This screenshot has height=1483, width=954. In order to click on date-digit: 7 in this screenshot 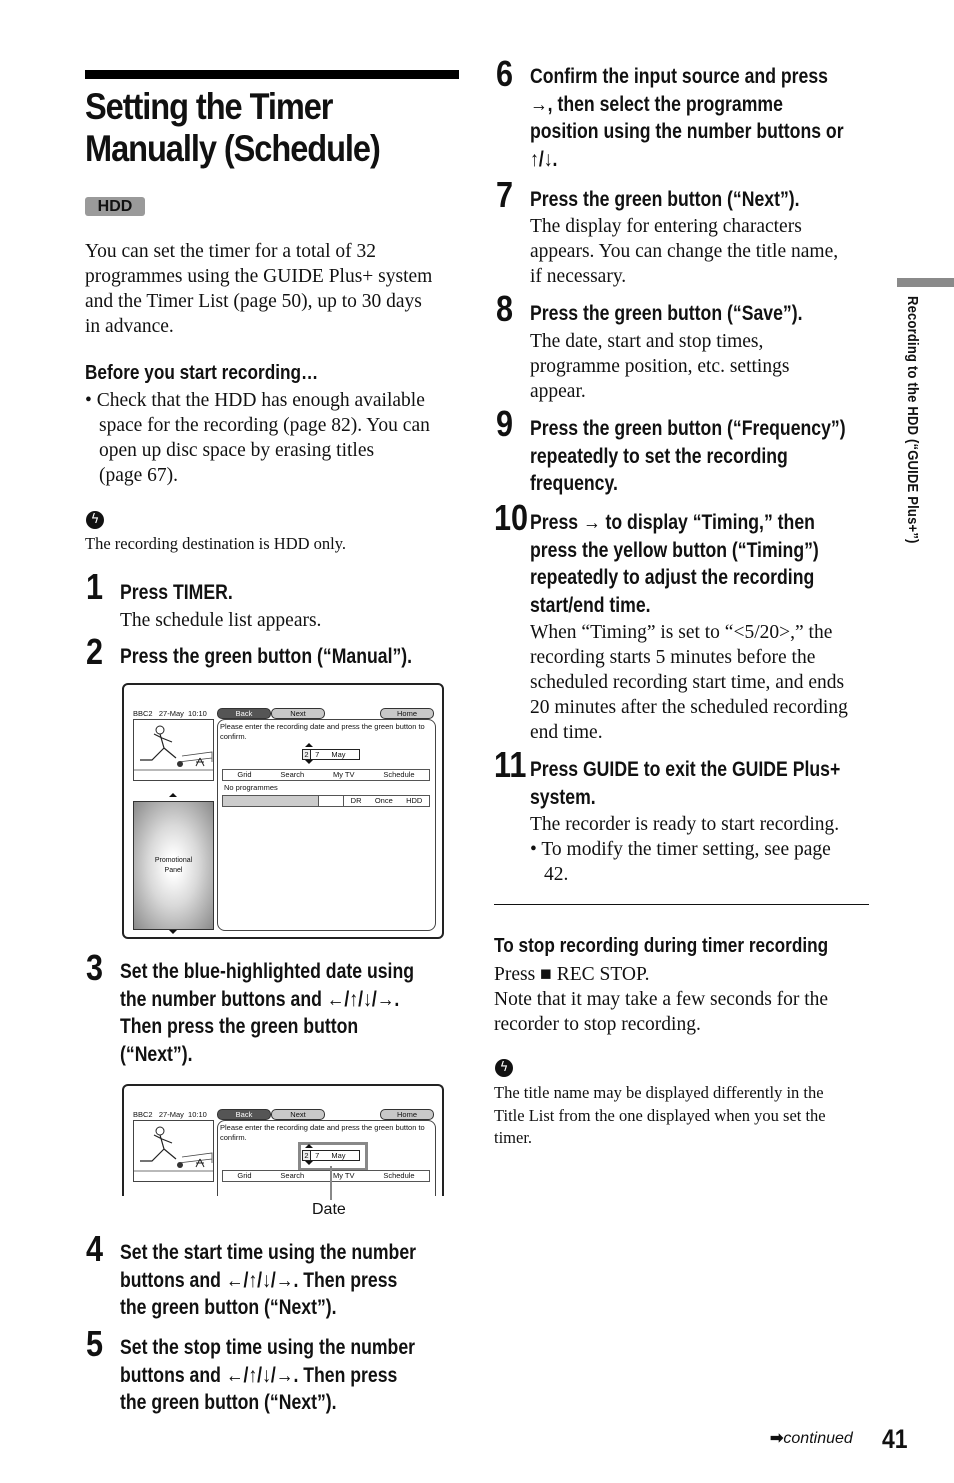, I will do `click(317, 754)`.